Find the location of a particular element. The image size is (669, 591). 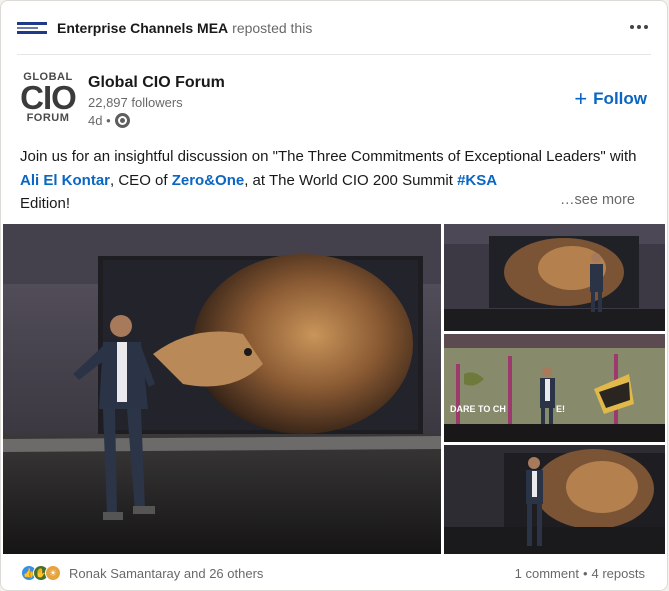

stage-lion-wide is located at coordinates (554, 277).